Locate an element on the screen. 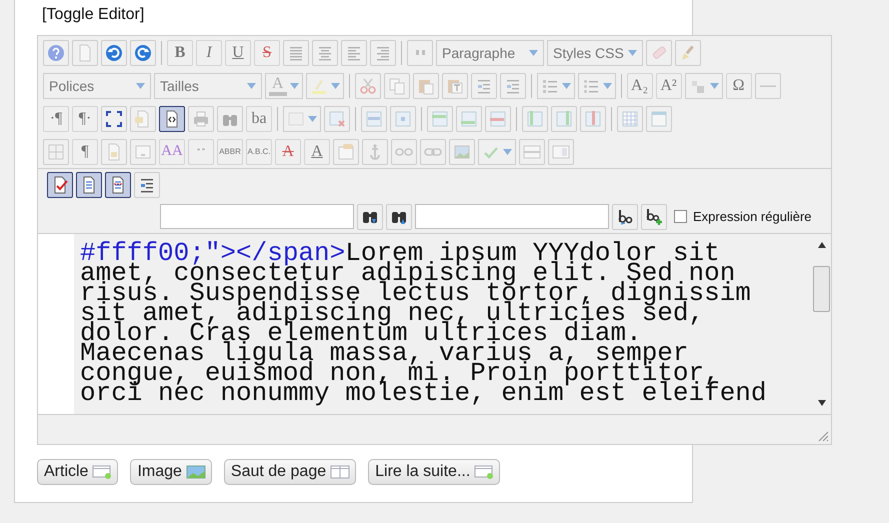 This screenshot has height=523, width=889. columns-icon is located at coordinates (340, 472).